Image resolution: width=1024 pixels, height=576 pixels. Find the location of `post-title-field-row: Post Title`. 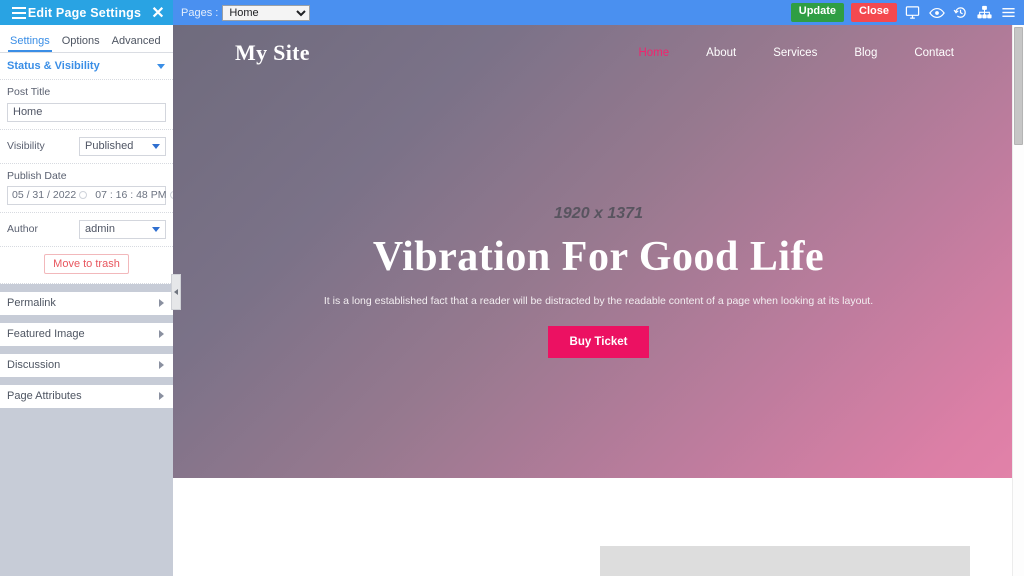

post-title-field-row: Post Title is located at coordinates (86, 105).